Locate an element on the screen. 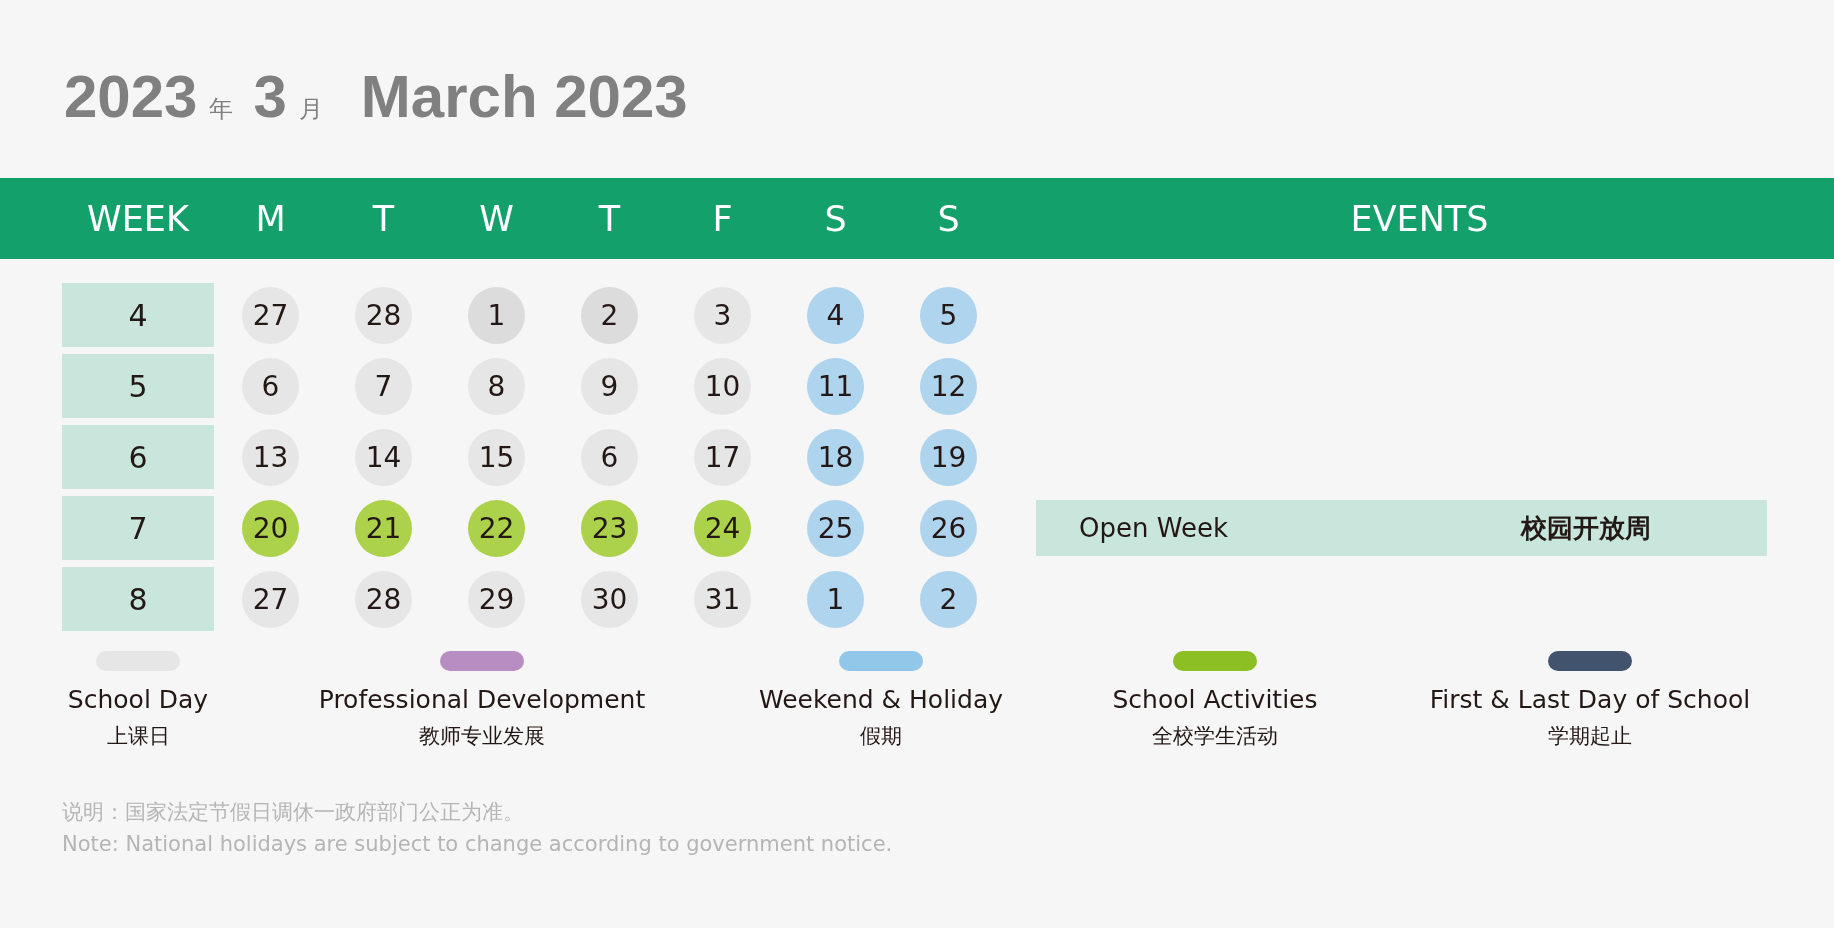 The image size is (1834, 928). legend-label-chinese: 学期起止 is located at coordinates (1590, 736).